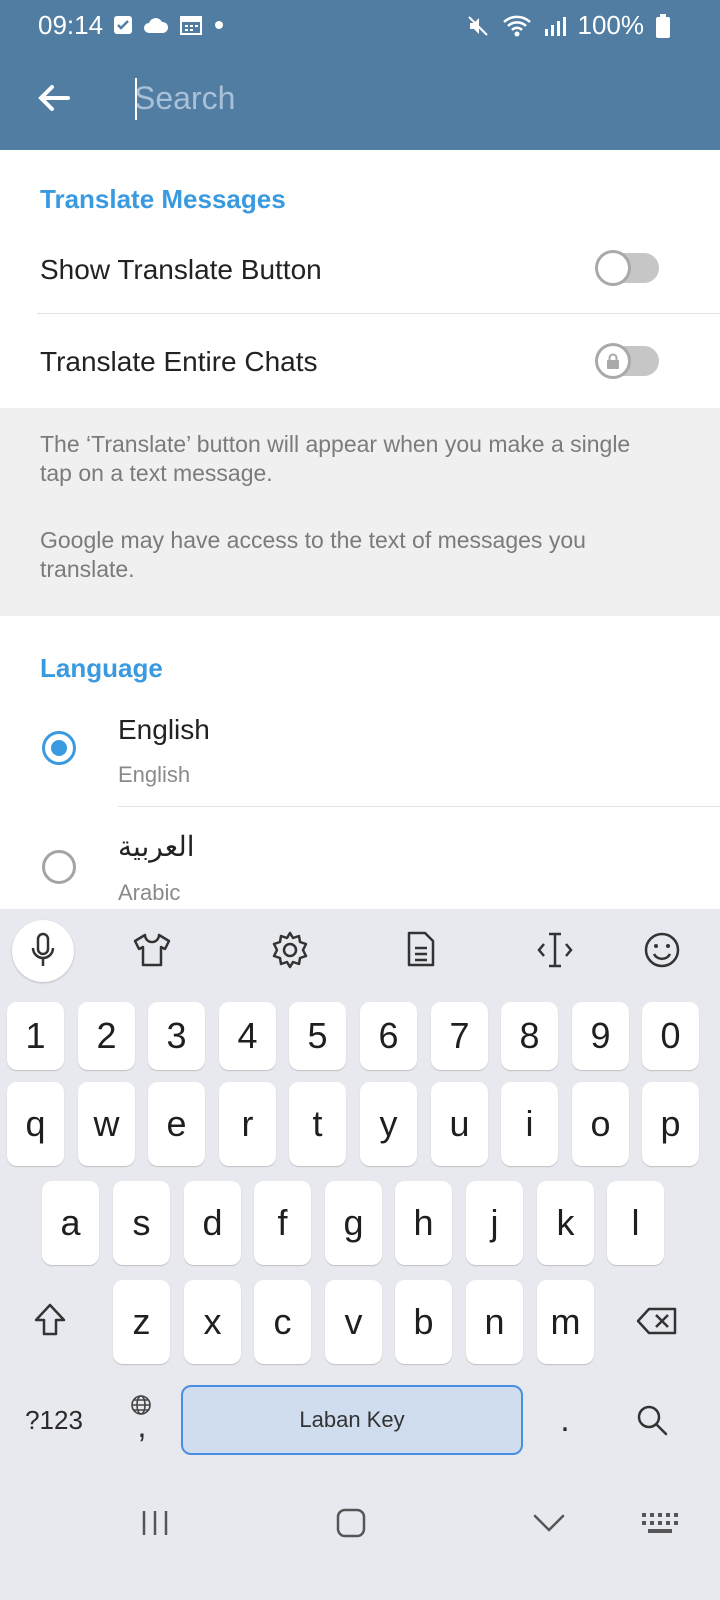 This screenshot has width=720, height=1600. Describe the element at coordinates (219, 25) in the screenshot. I see `dot-icon` at that location.